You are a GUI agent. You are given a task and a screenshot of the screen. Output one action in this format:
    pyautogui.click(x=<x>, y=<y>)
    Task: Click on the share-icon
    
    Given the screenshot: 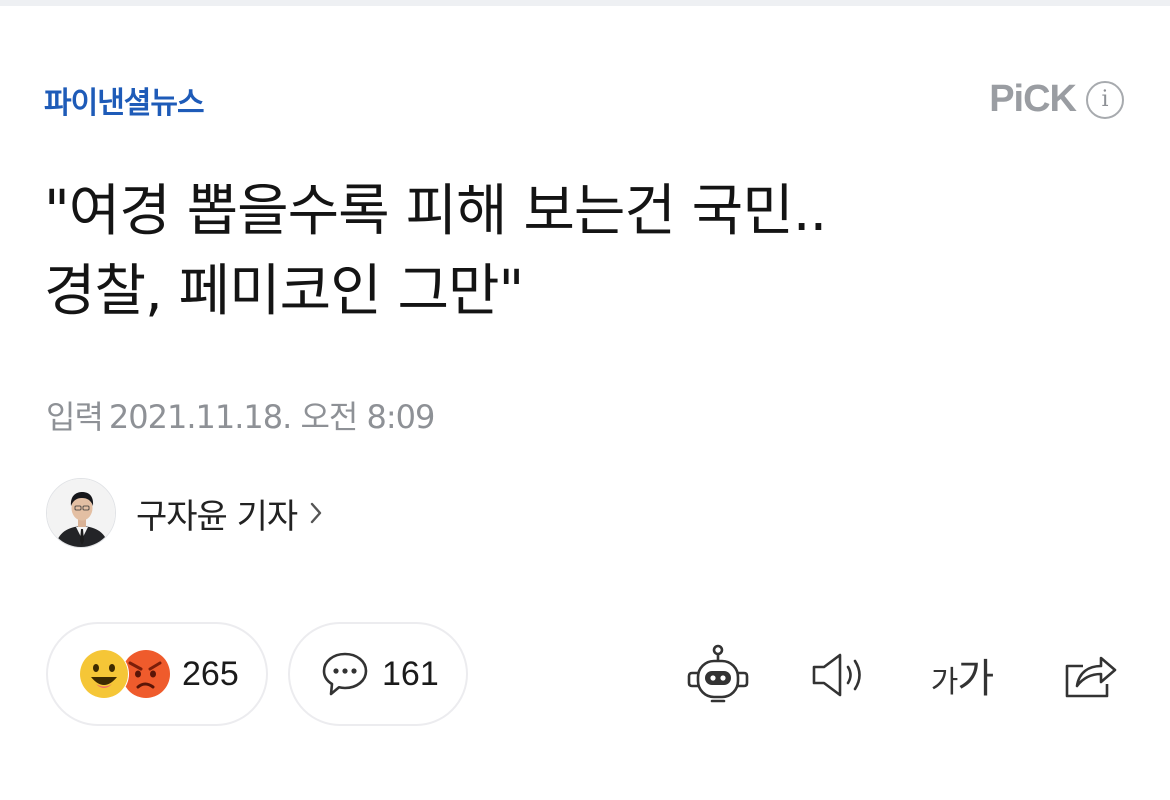 What is the action you would take?
    pyautogui.click(x=1089, y=675)
    